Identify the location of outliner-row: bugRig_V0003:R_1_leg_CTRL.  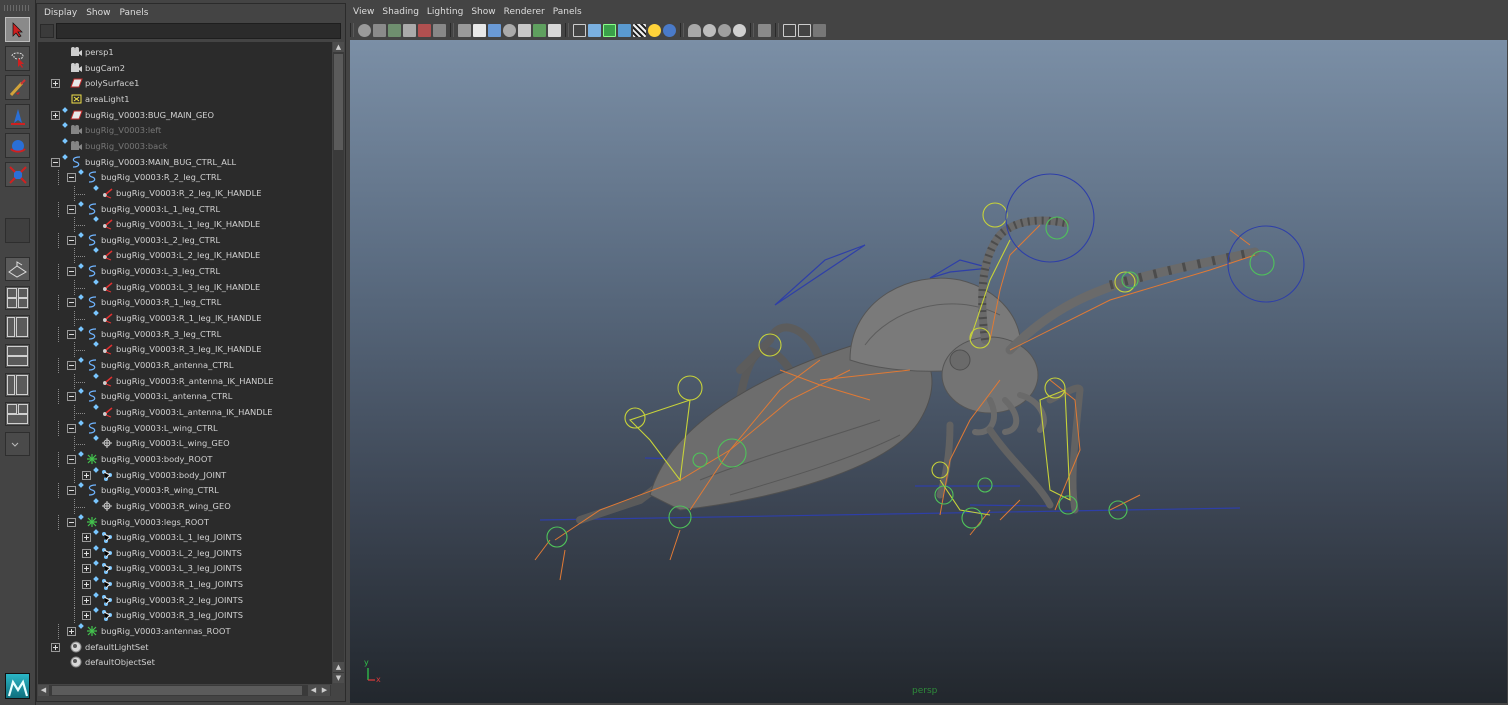
(185, 302).